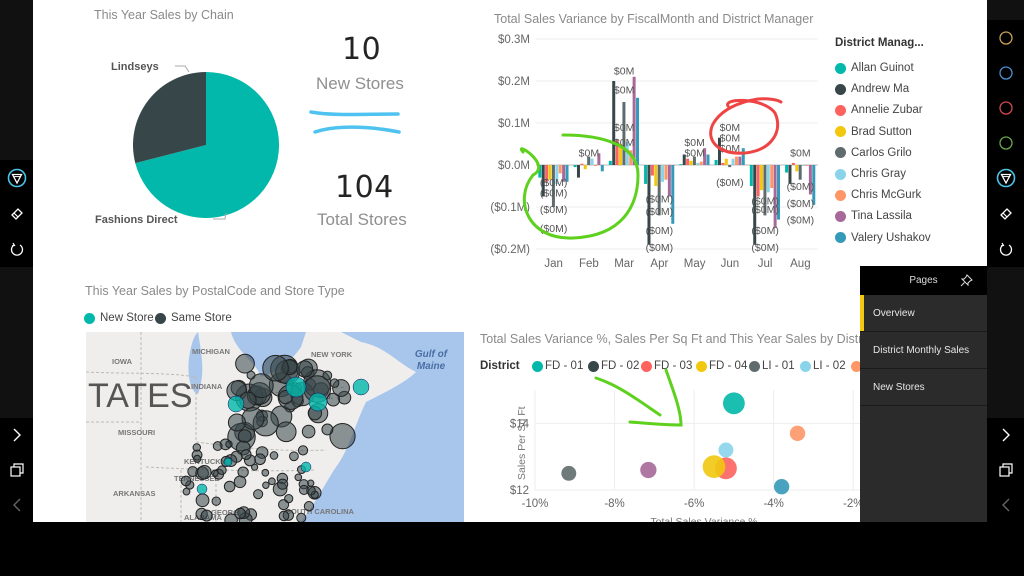 Image resolution: width=1024 pixels, height=576 pixels. What do you see at coordinates (878, 195) in the screenshot?
I see `legend-item-chris-mcgurk: Chris McGurk` at bounding box center [878, 195].